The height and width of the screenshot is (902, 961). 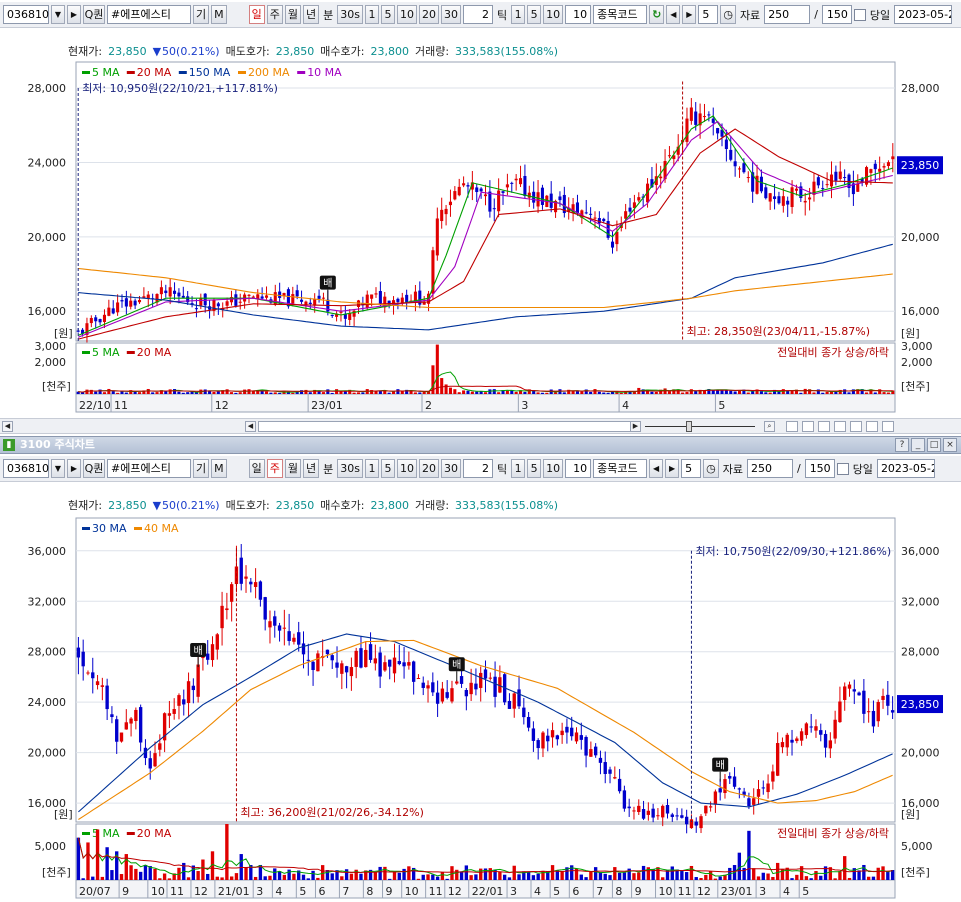 What do you see at coordinates (63, 814) in the screenshot?
I see `y-unit-left: [원]` at bounding box center [63, 814].